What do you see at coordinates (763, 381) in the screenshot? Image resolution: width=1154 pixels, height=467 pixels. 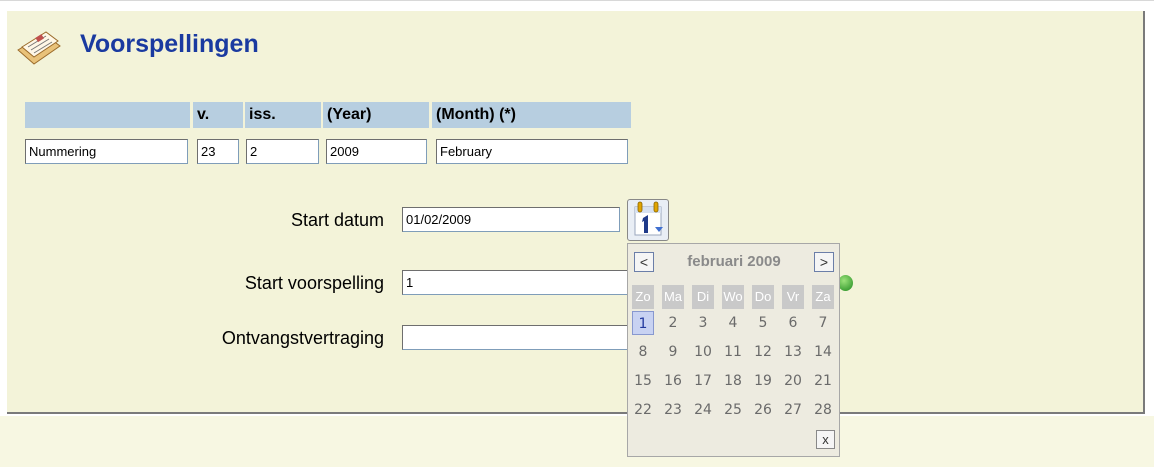 I see `calendar-day: 19` at bounding box center [763, 381].